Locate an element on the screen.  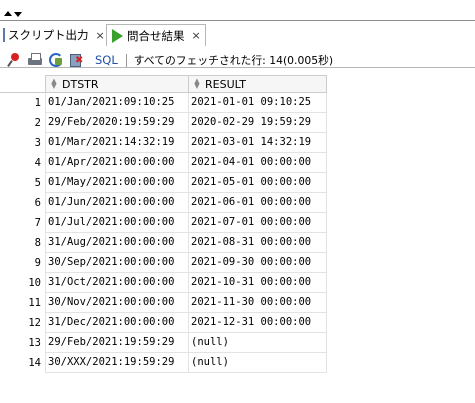
table-row: 7 01/Jul/2021:00:00:00 2021-07-01 00:00:00 is located at coordinates (163, 223).